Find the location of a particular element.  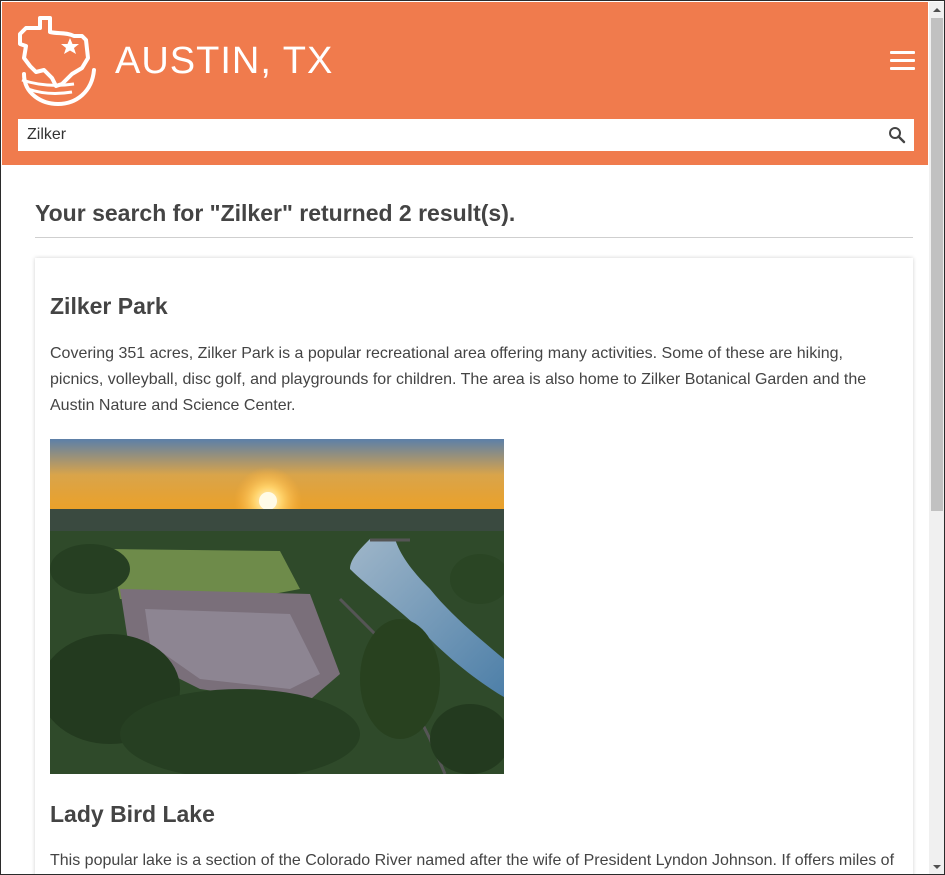

scroll-up-arrow-icon is located at coordinates (937, 10).